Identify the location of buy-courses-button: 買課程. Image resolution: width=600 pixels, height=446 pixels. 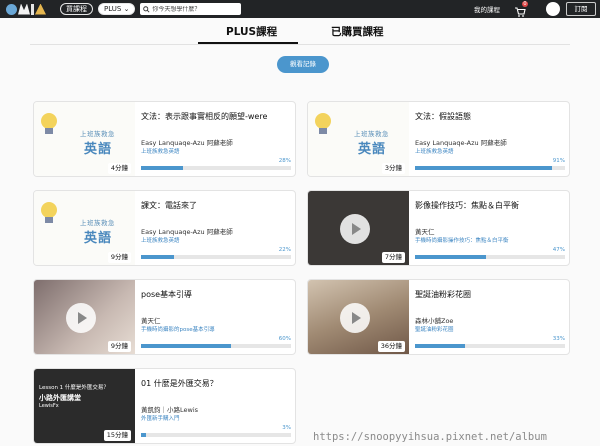
(76, 9).